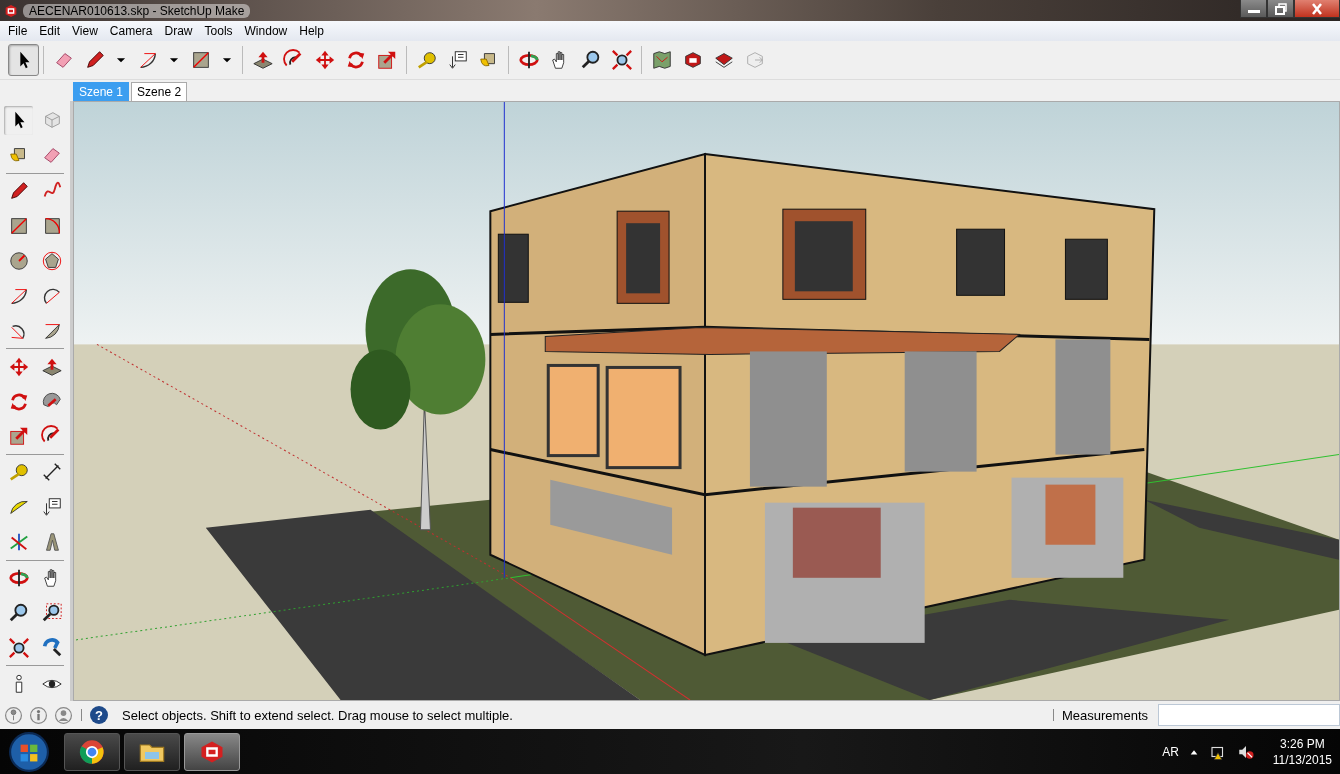 This screenshot has height=774, width=1340. I want to click on map-icon, so click(661, 60).